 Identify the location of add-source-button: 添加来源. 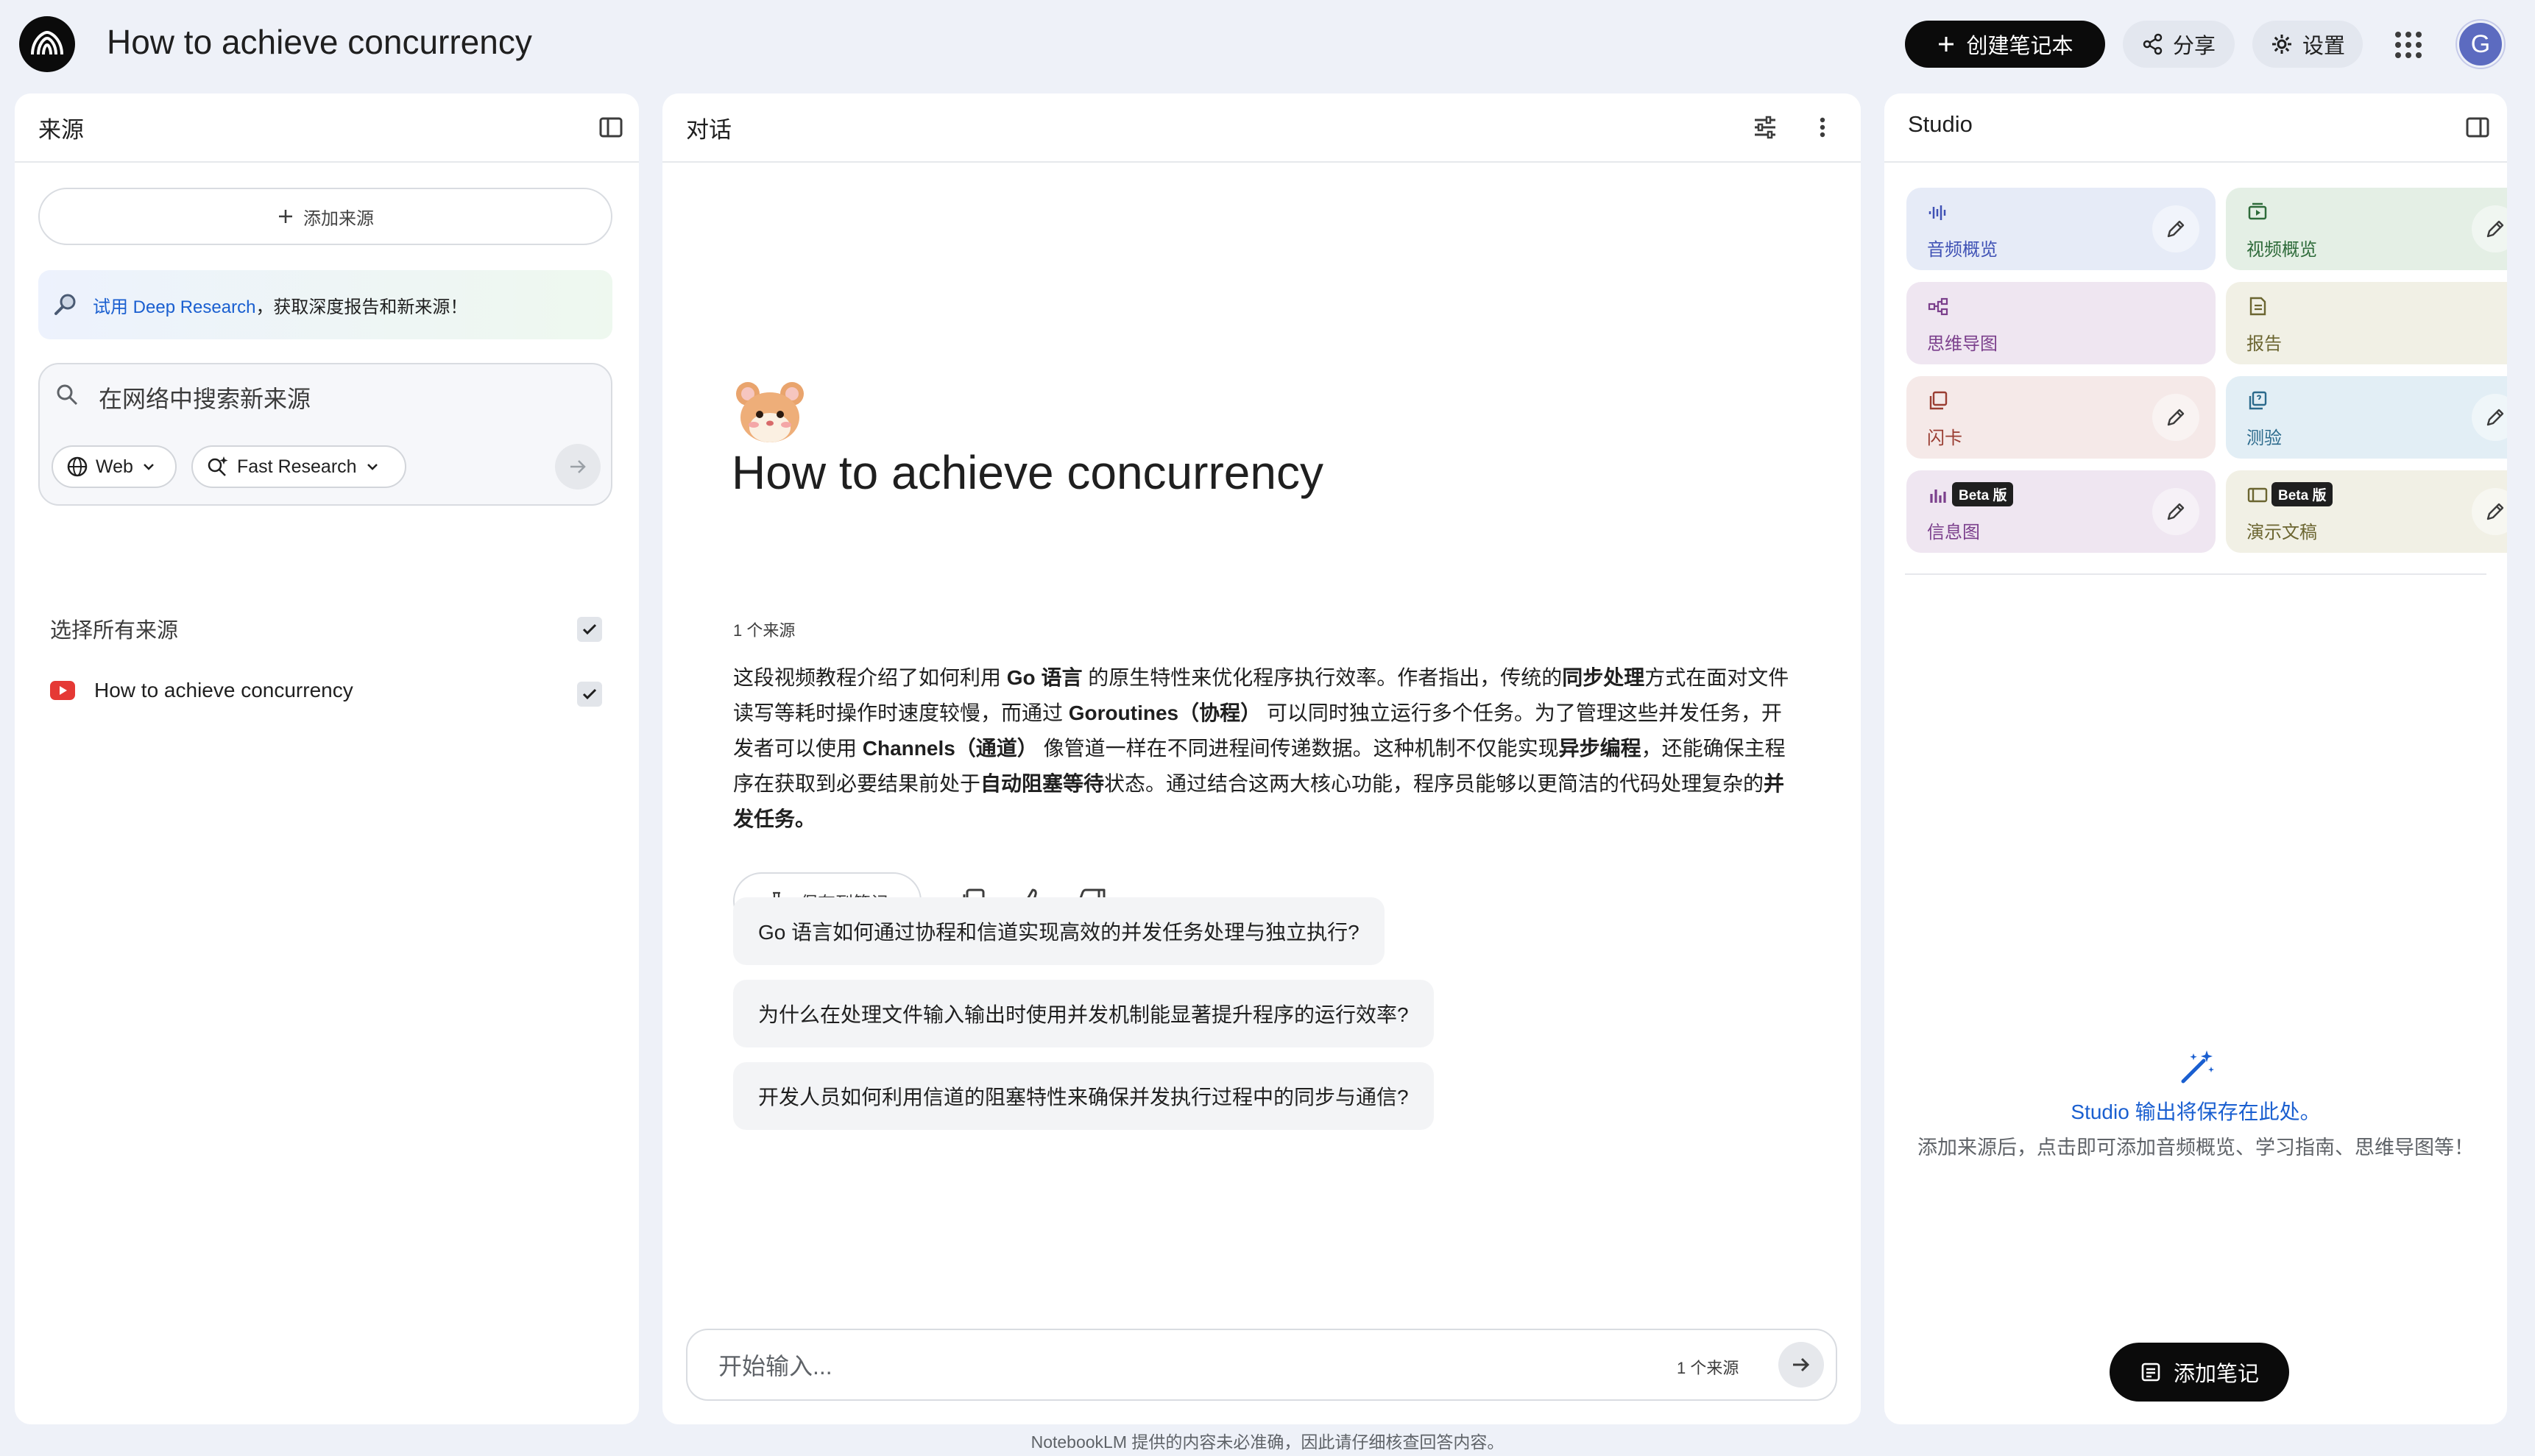
(325, 216).